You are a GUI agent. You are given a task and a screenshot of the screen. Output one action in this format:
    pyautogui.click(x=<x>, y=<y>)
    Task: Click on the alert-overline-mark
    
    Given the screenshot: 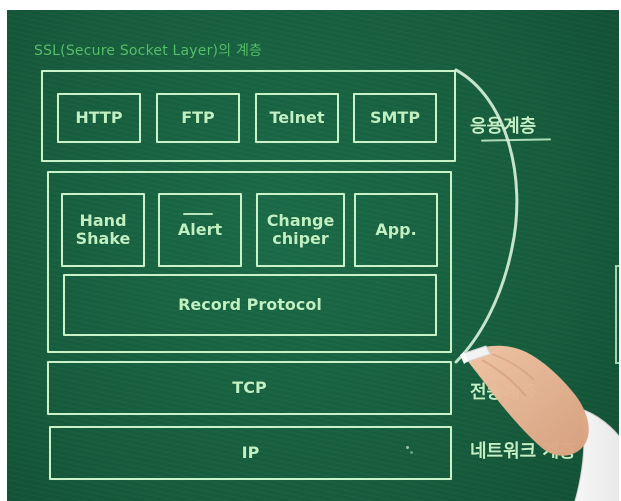 What is the action you would take?
    pyautogui.click(x=198, y=214)
    